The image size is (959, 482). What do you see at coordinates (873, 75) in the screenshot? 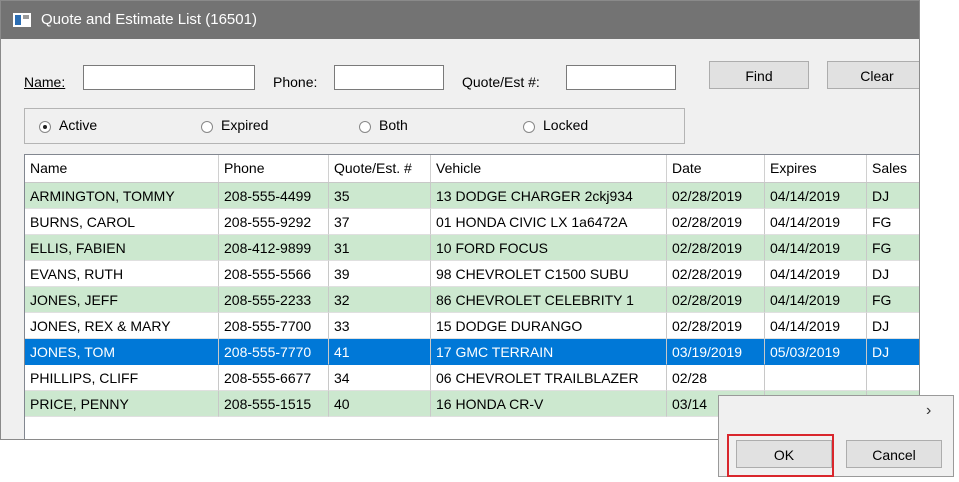
I see `clear-button: Clear` at bounding box center [873, 75].